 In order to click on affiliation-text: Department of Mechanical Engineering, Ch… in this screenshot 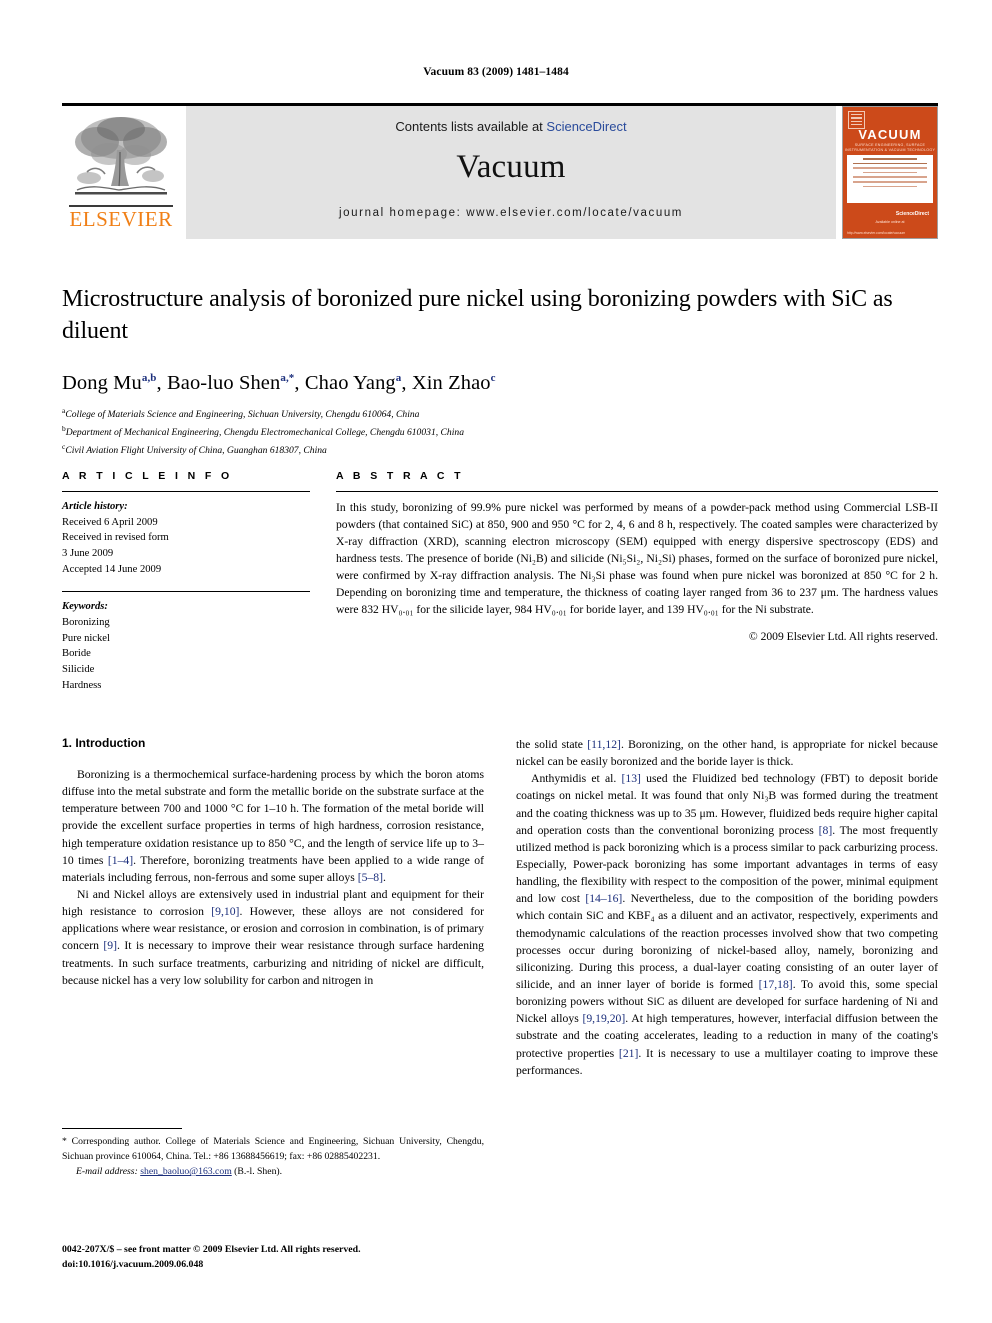, I will do `click(264, 433)`.